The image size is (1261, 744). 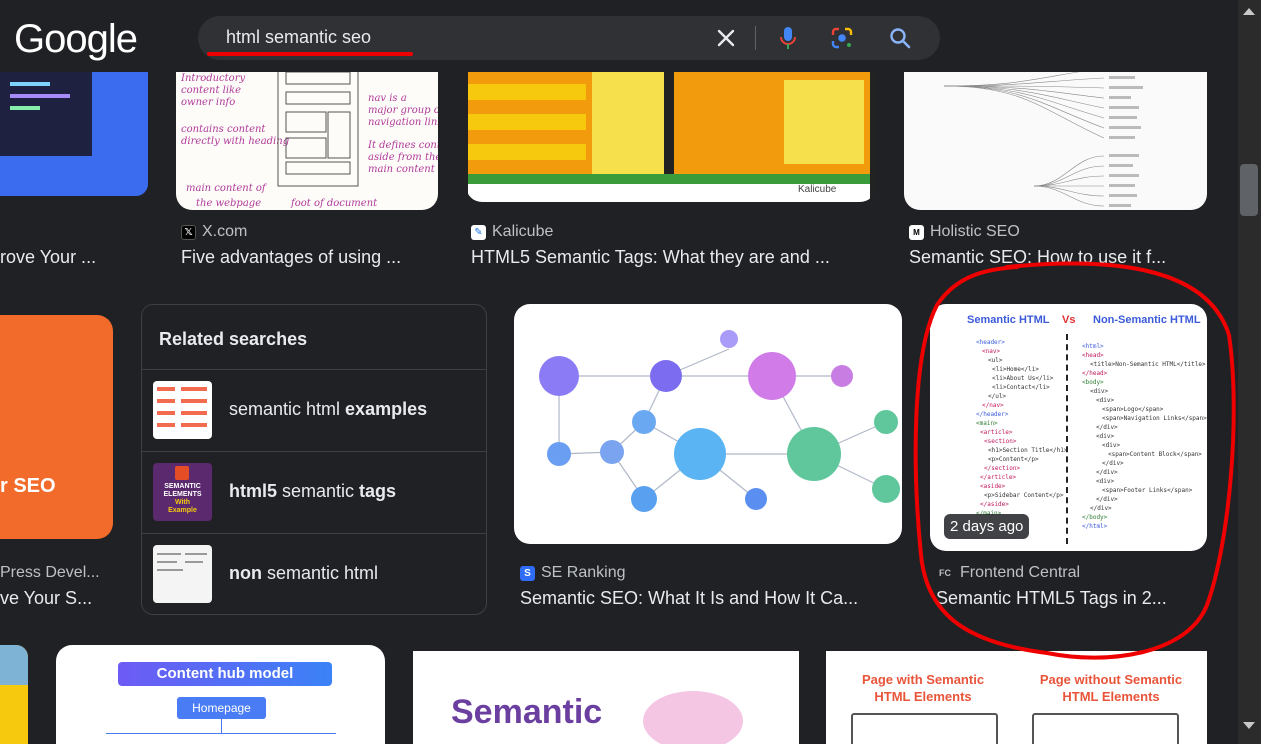 What do you see at coordinates (997, 396) in the screenshot?
I see `svg-text: </ul>` at bounding box center [997, 396].